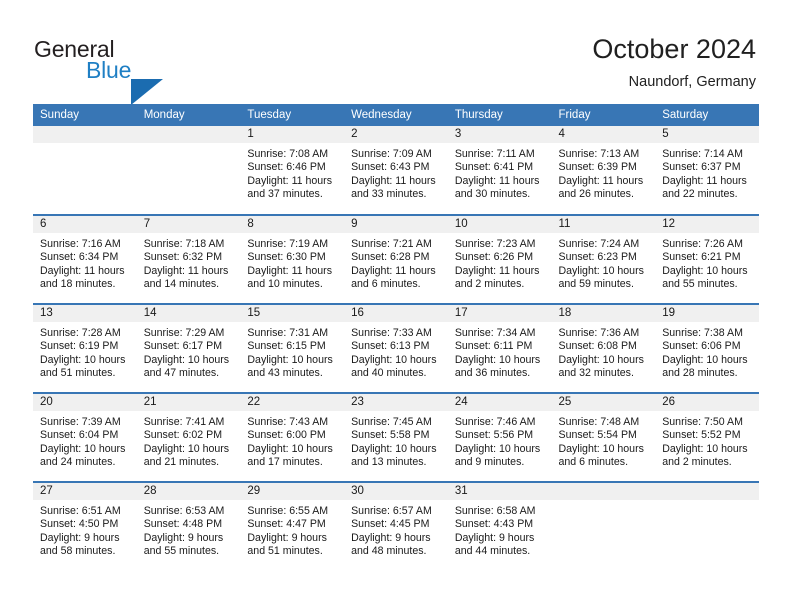 The height and width of the screenshot is (612, 792). I want to click on sunrise-text: Sunrise: 7:39 AM, so click(80, 422).